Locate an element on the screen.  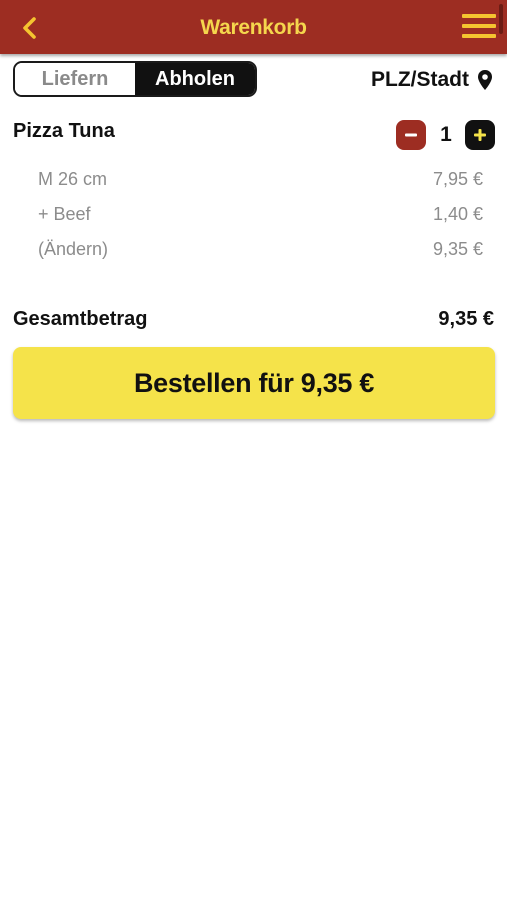
toggle-option-liefern: Liefern is located at coordinates (75, 79).